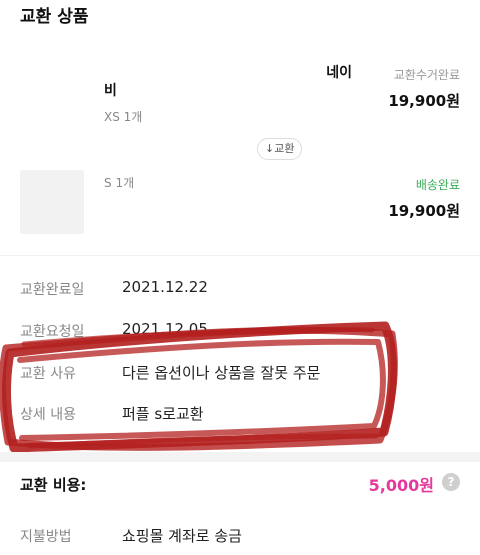 The width and height of the screenshot is (480, 555). What do you see at coordinates (52, 290) in the screenshot?
I see `completed-date-label: 교환완료일` at bounding box center [52, 290].